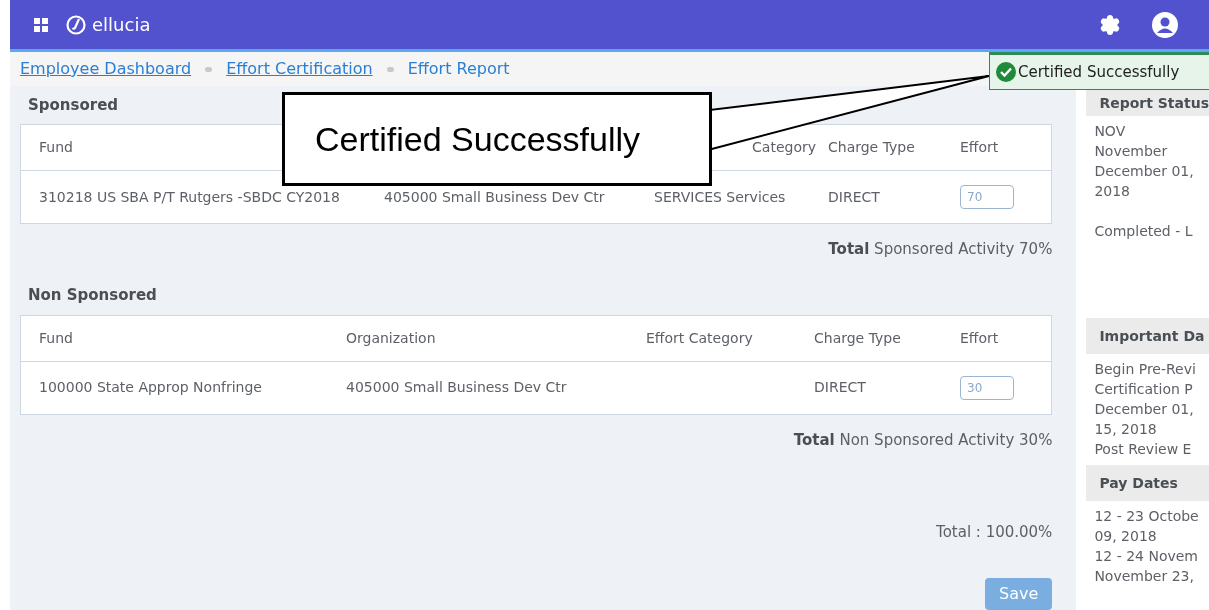 The height and width of the screenshot is (610, 1209). I want to click on grand-total: Total : 100.00%, so click(994, 532).